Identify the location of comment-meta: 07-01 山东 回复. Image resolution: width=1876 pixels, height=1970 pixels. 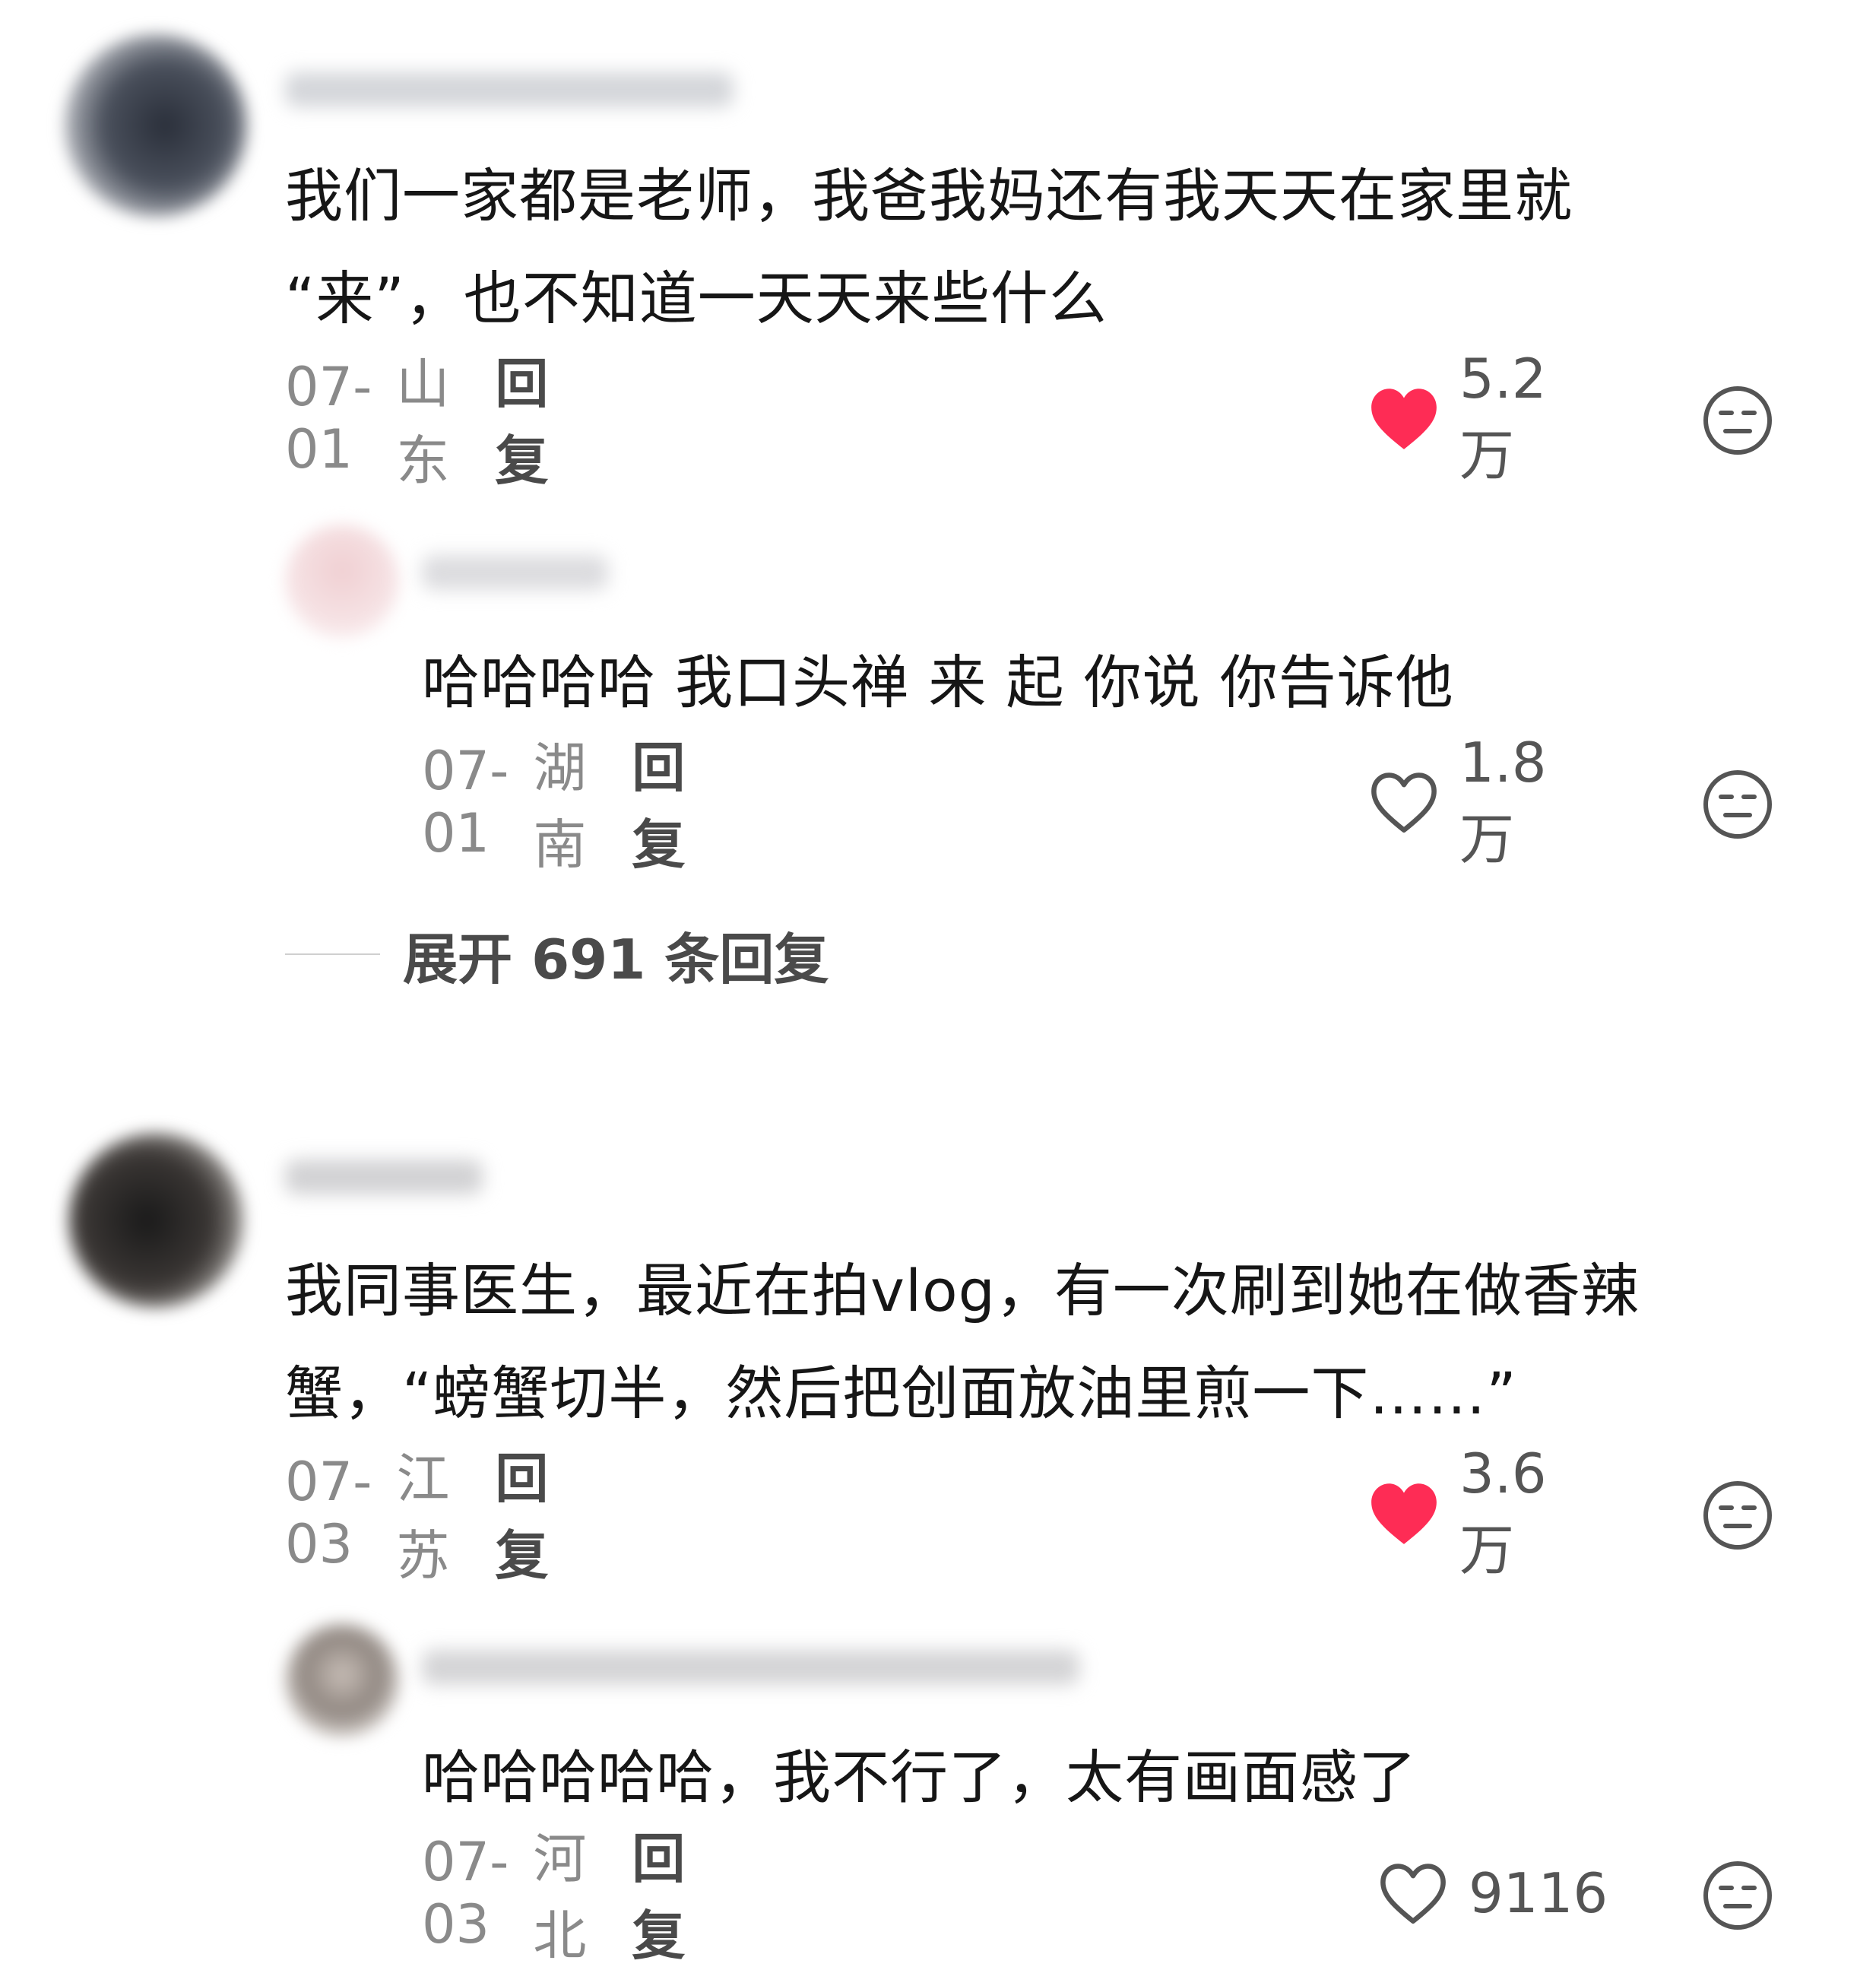
(416, 422).